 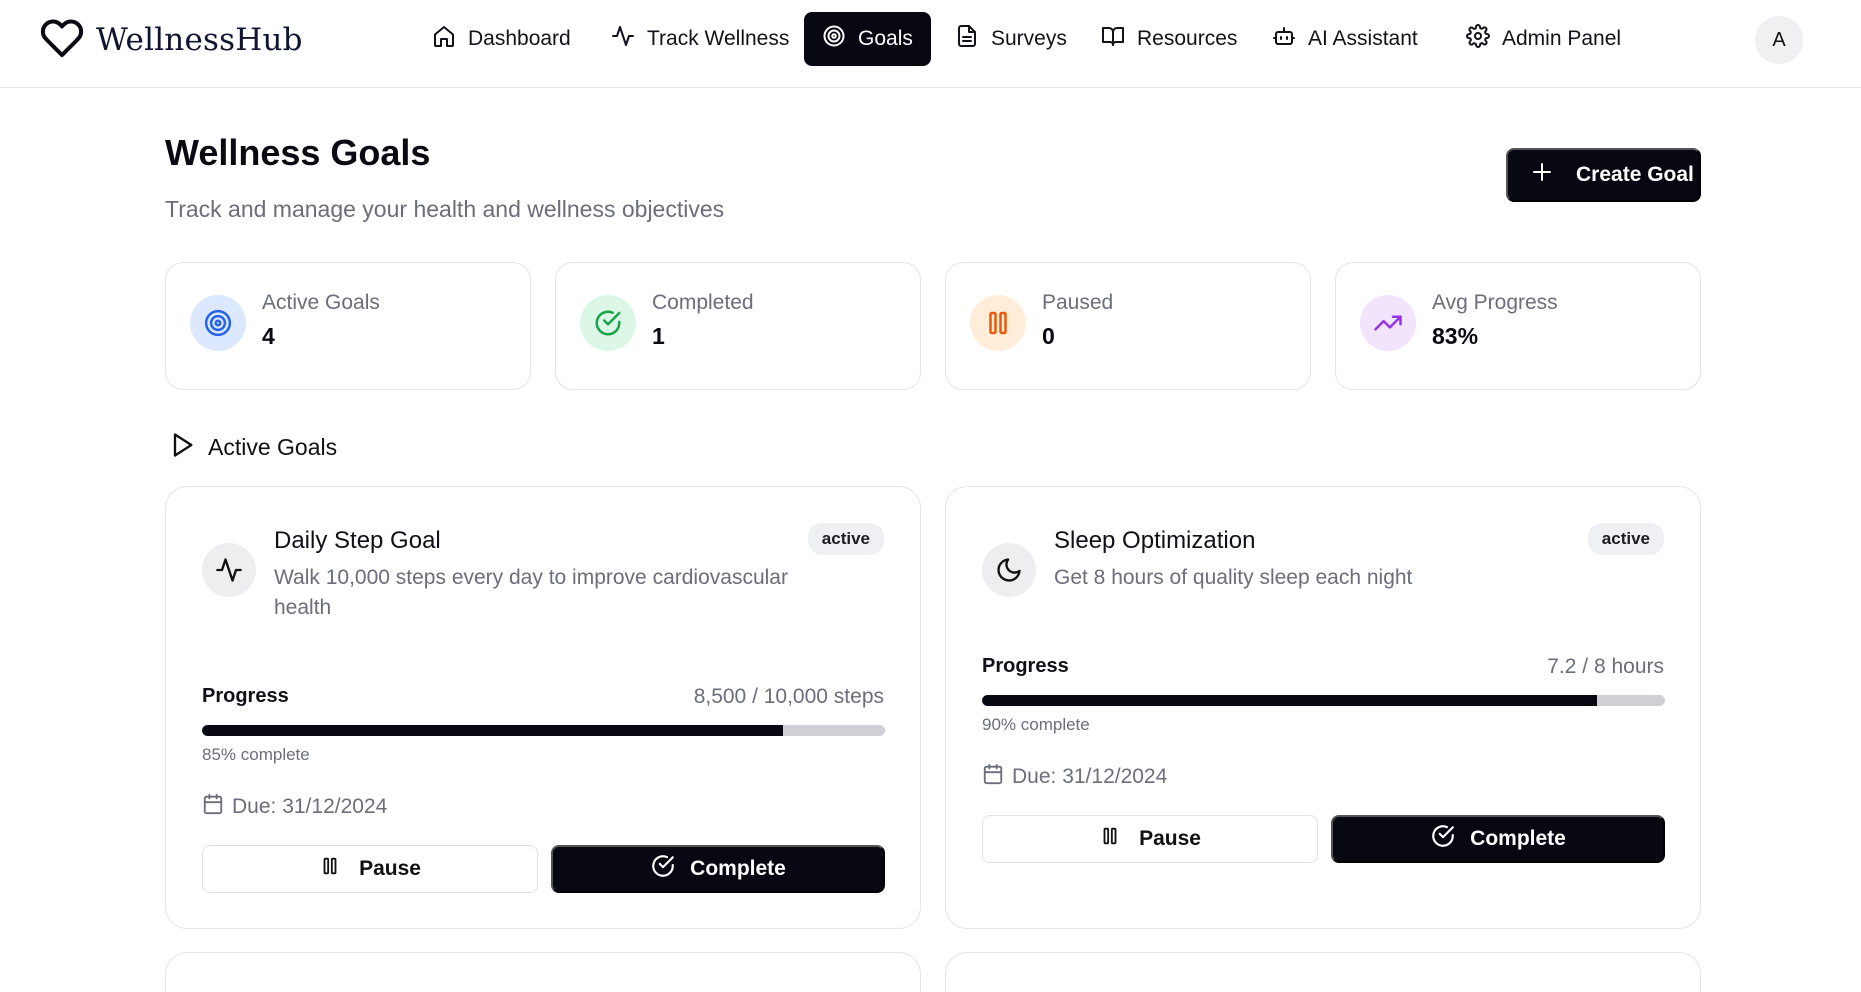 What do you see at coordinates (188, 447) in the screenshot?
I see `play-icon` at bounding box center [188, 447].